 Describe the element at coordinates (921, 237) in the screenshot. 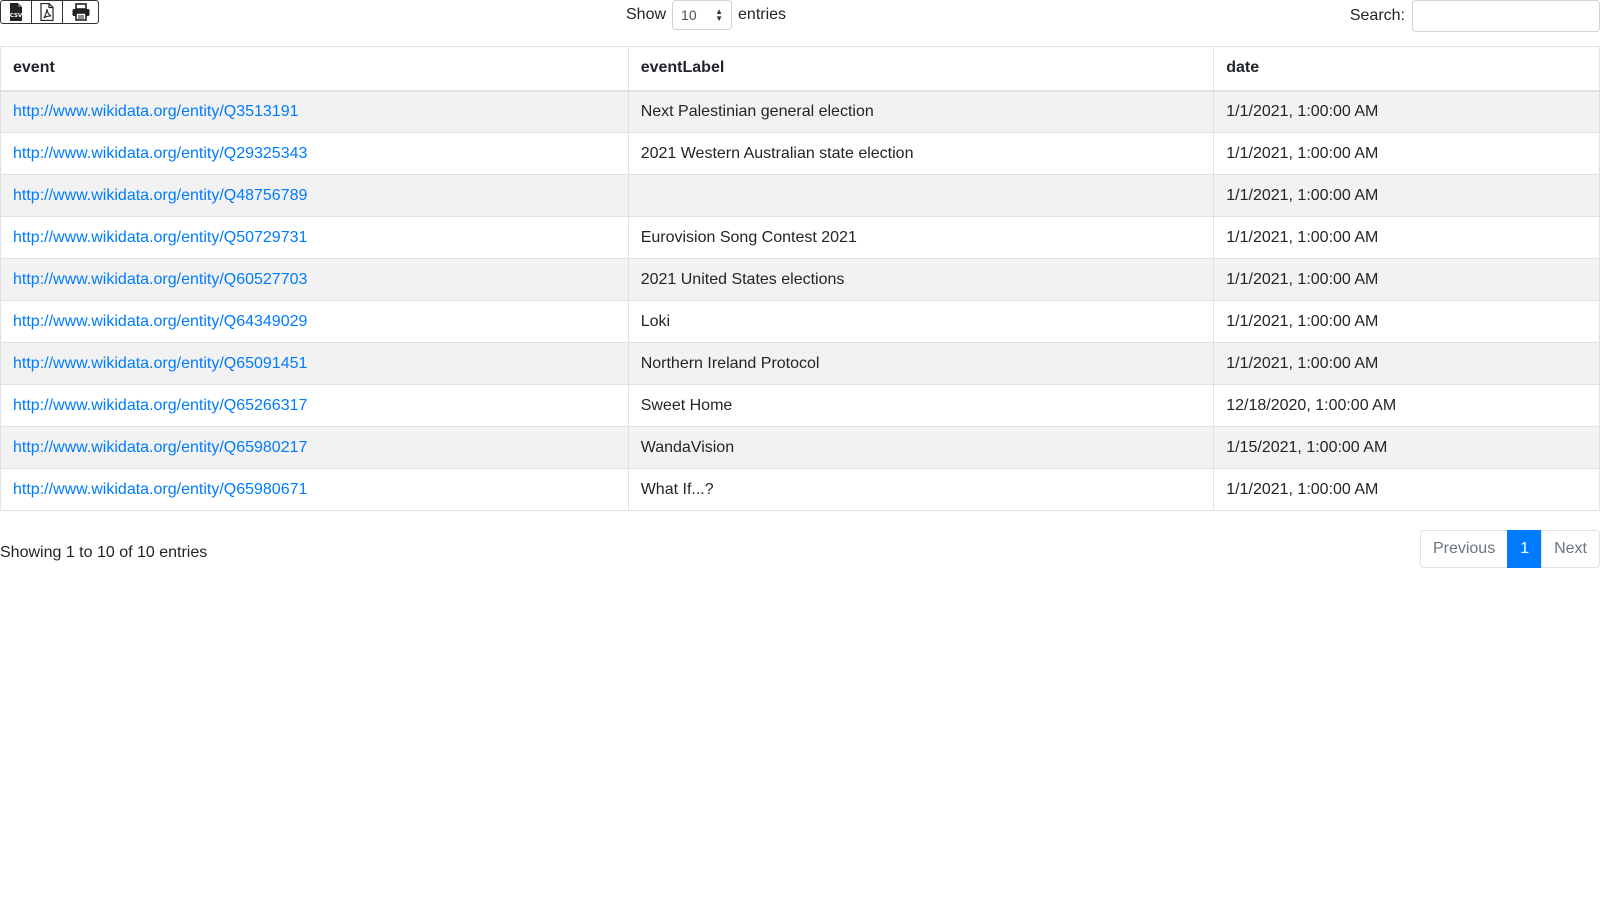

I see `event-label-cell: Eurovision Song Contest 2021` at that location.